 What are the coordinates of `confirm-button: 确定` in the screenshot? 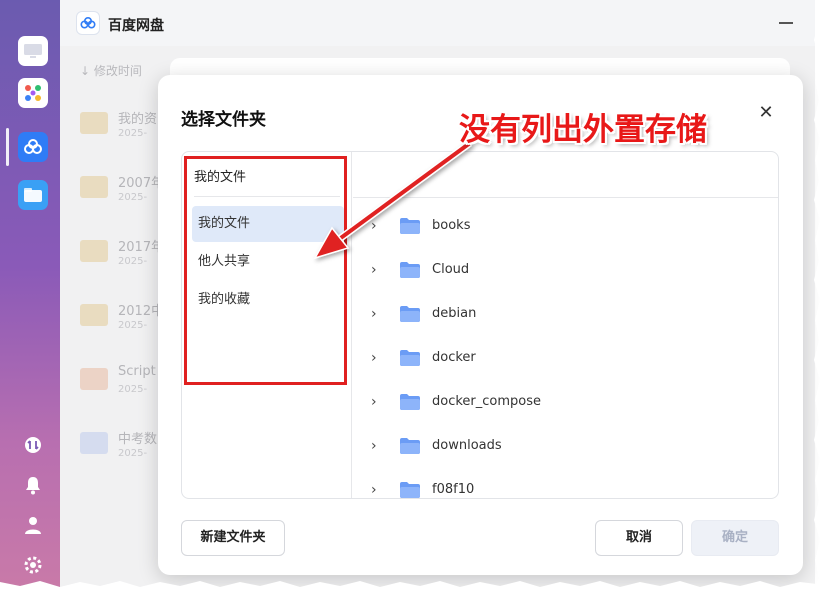 It's located at (735, 538).